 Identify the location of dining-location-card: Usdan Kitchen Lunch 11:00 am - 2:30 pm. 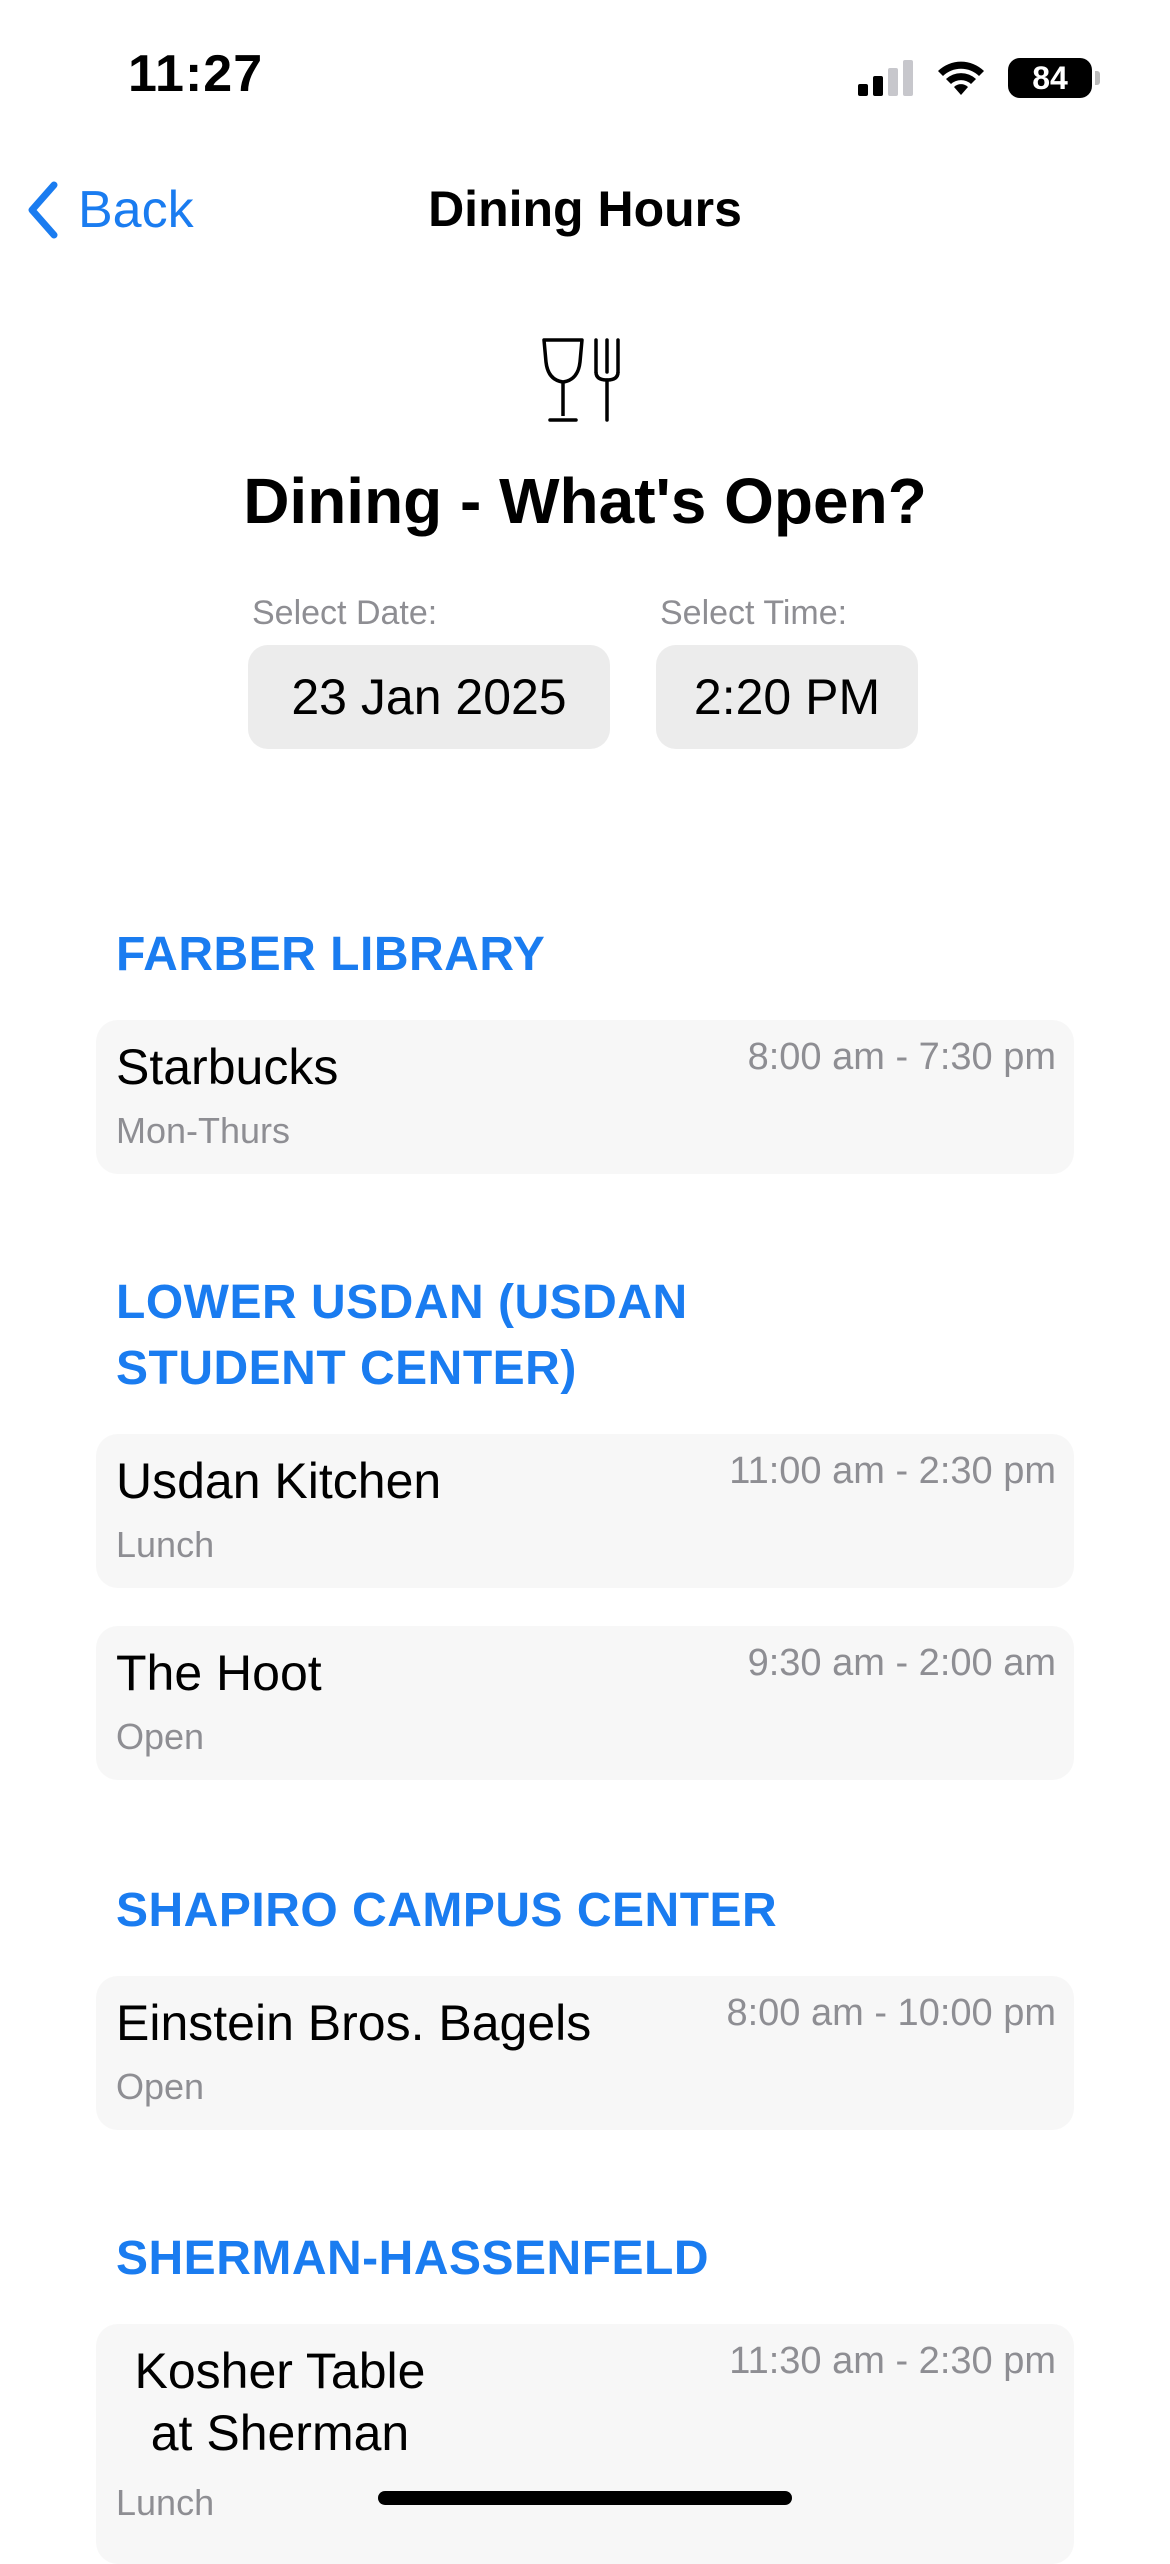
(585, 1511).